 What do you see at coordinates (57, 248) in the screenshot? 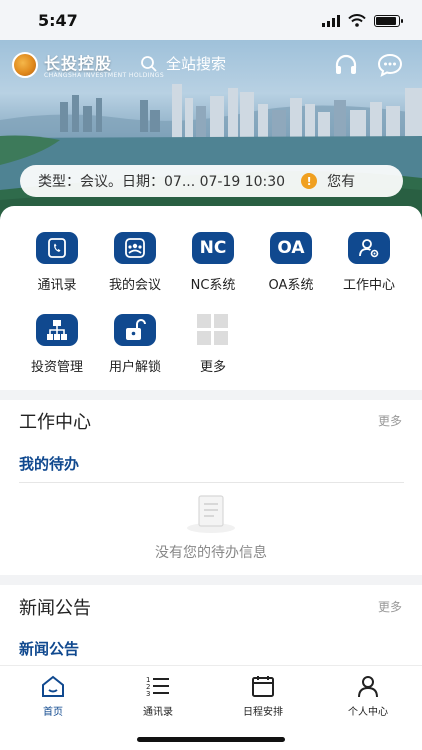
I see `contacts-icon` at bounding box center [57, 248].